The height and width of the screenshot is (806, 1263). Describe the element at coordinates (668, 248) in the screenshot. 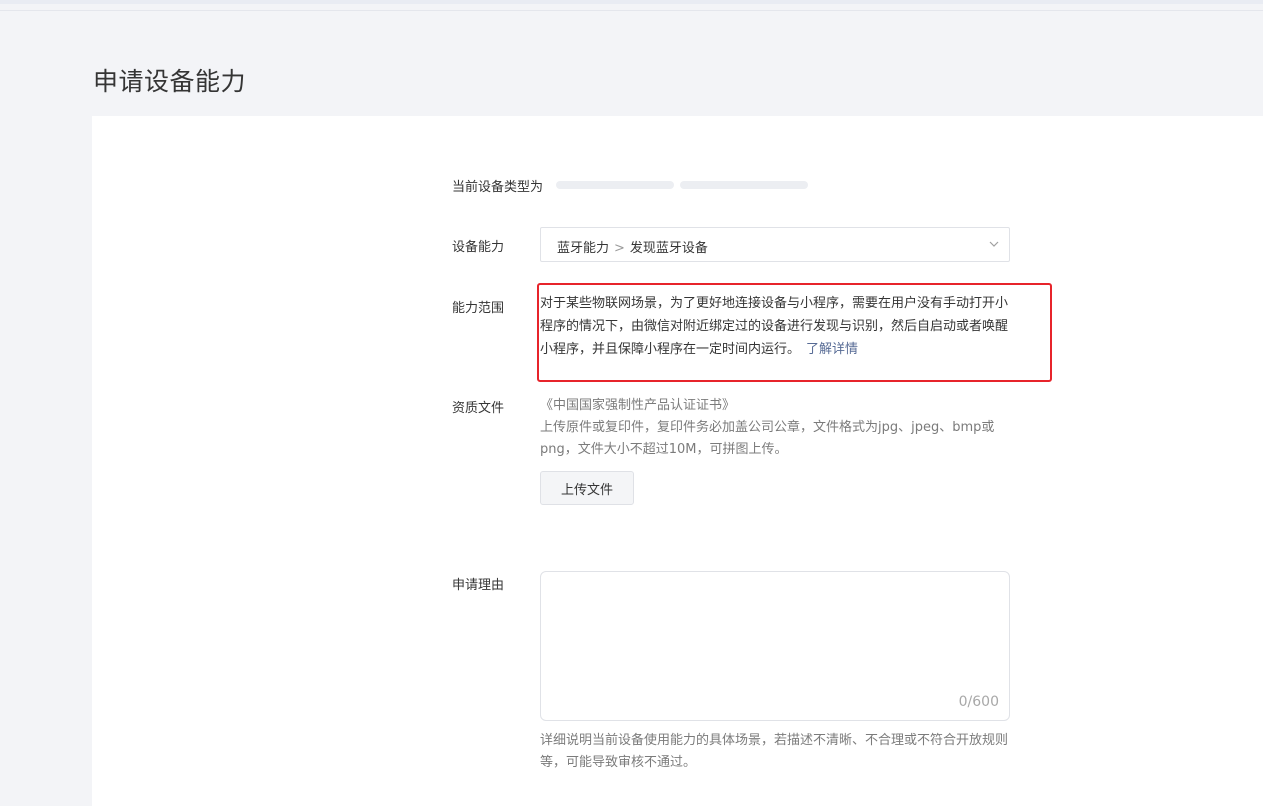

I see `capability-secondary: 发现蓝牙设备` at that location.